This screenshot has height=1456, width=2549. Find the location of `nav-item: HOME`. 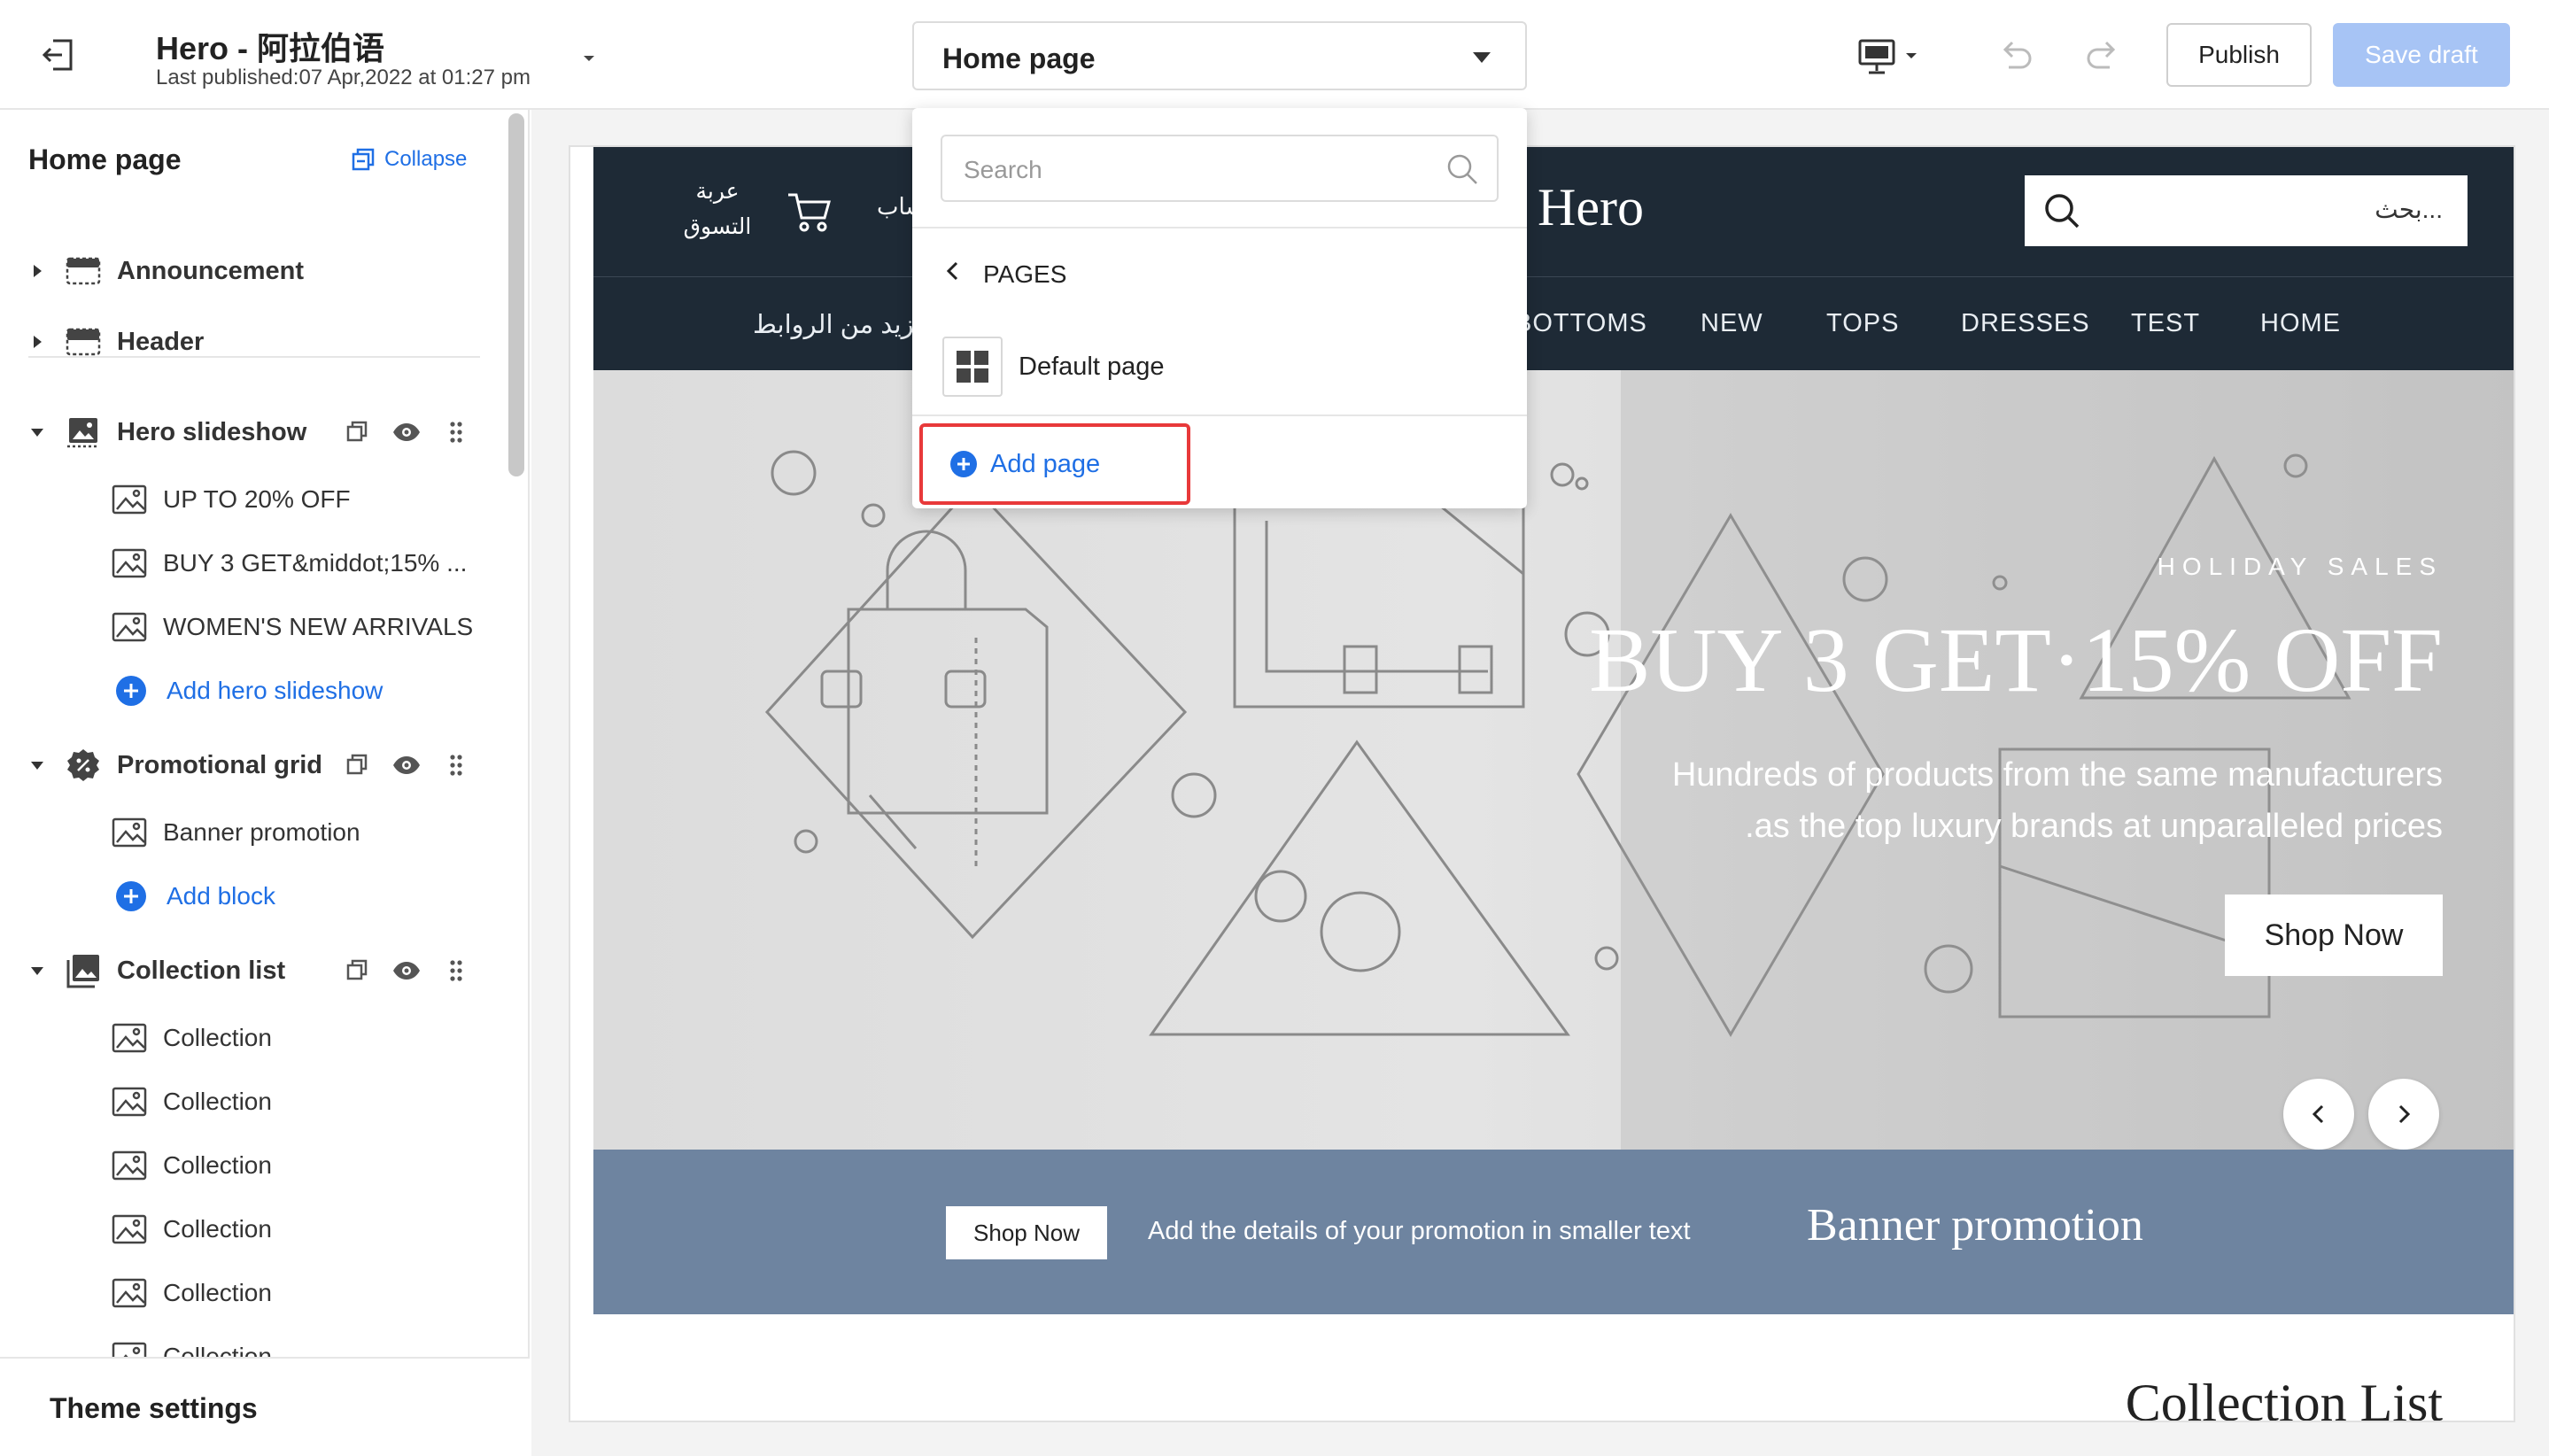

nav-item: HOME is located at coordinates (2300, 323).